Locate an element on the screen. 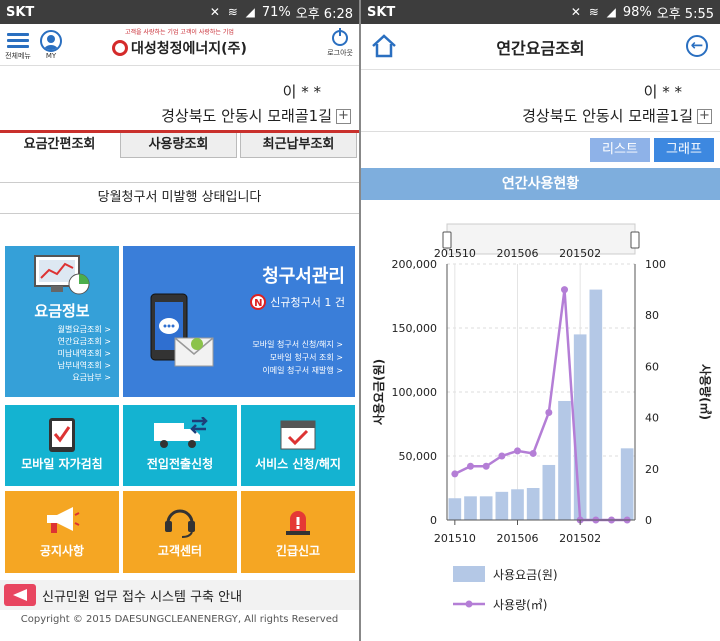 The width and height of the screenshot is (720, 641). link-email-bill-reissue: 이메일 청구서 재발행 > is located at coordinates (297, 370).